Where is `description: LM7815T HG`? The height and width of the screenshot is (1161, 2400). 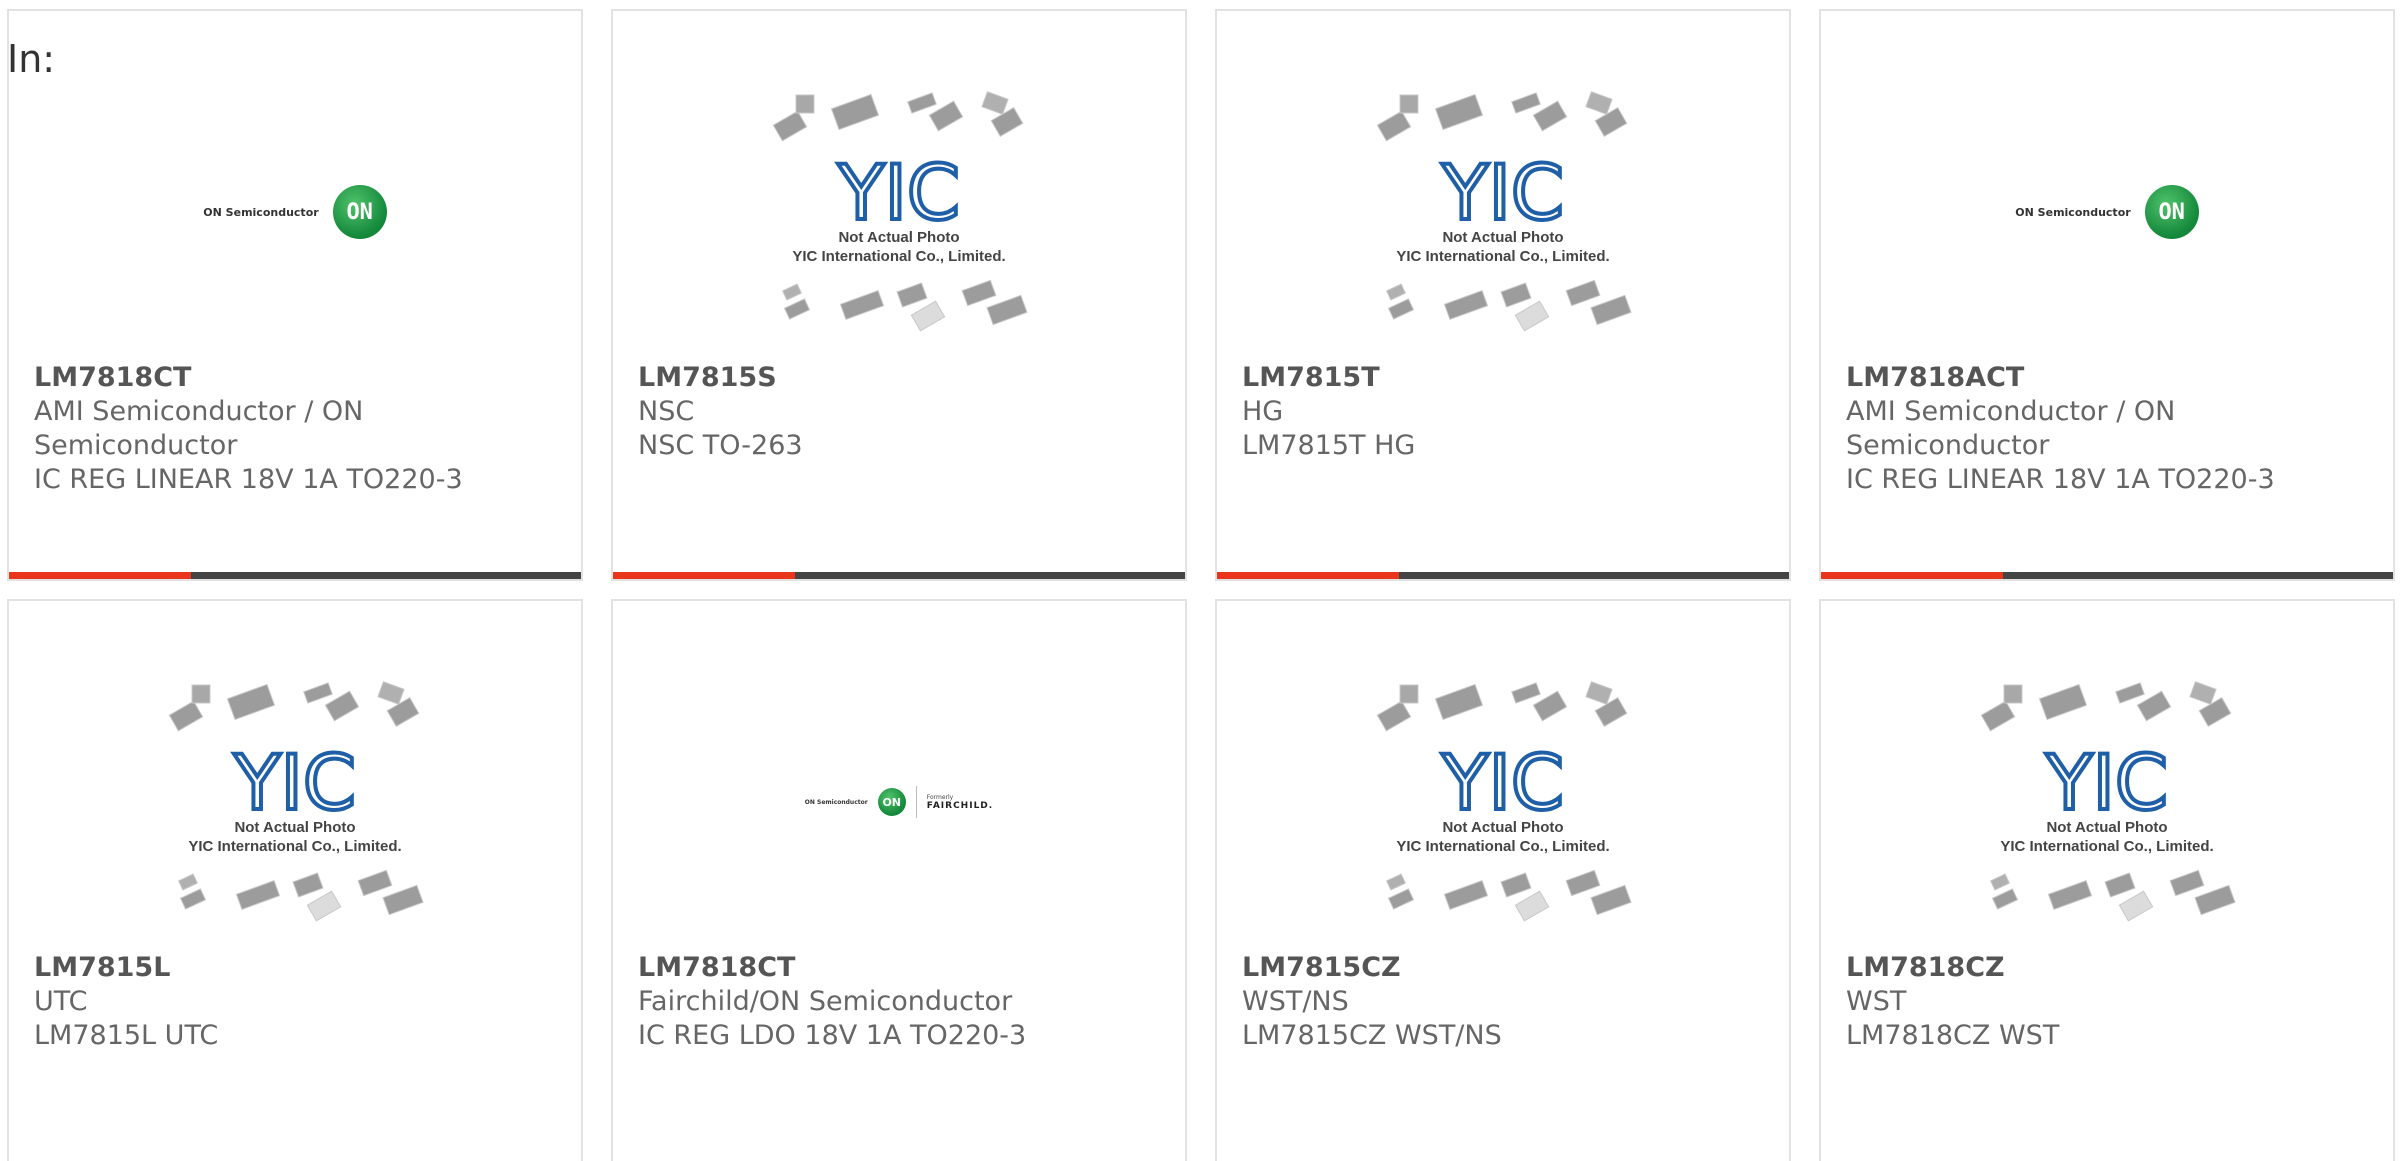
description: LM7815T HG is located at coordinates (1329, 445).